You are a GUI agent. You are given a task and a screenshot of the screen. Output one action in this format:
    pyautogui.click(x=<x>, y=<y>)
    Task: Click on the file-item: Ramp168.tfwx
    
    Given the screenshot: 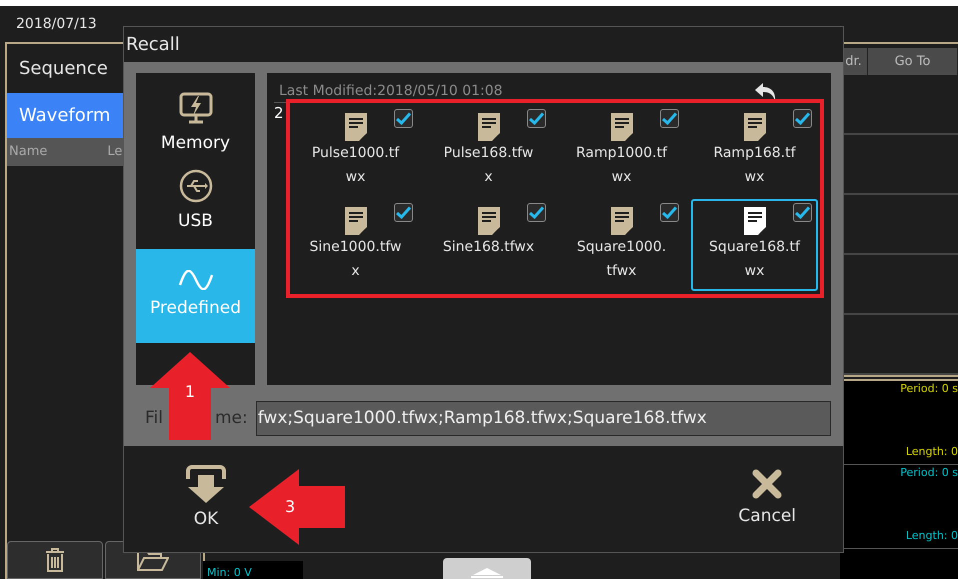 What is the action you would take?
    pyautogui.click(x=754, y=151)
    